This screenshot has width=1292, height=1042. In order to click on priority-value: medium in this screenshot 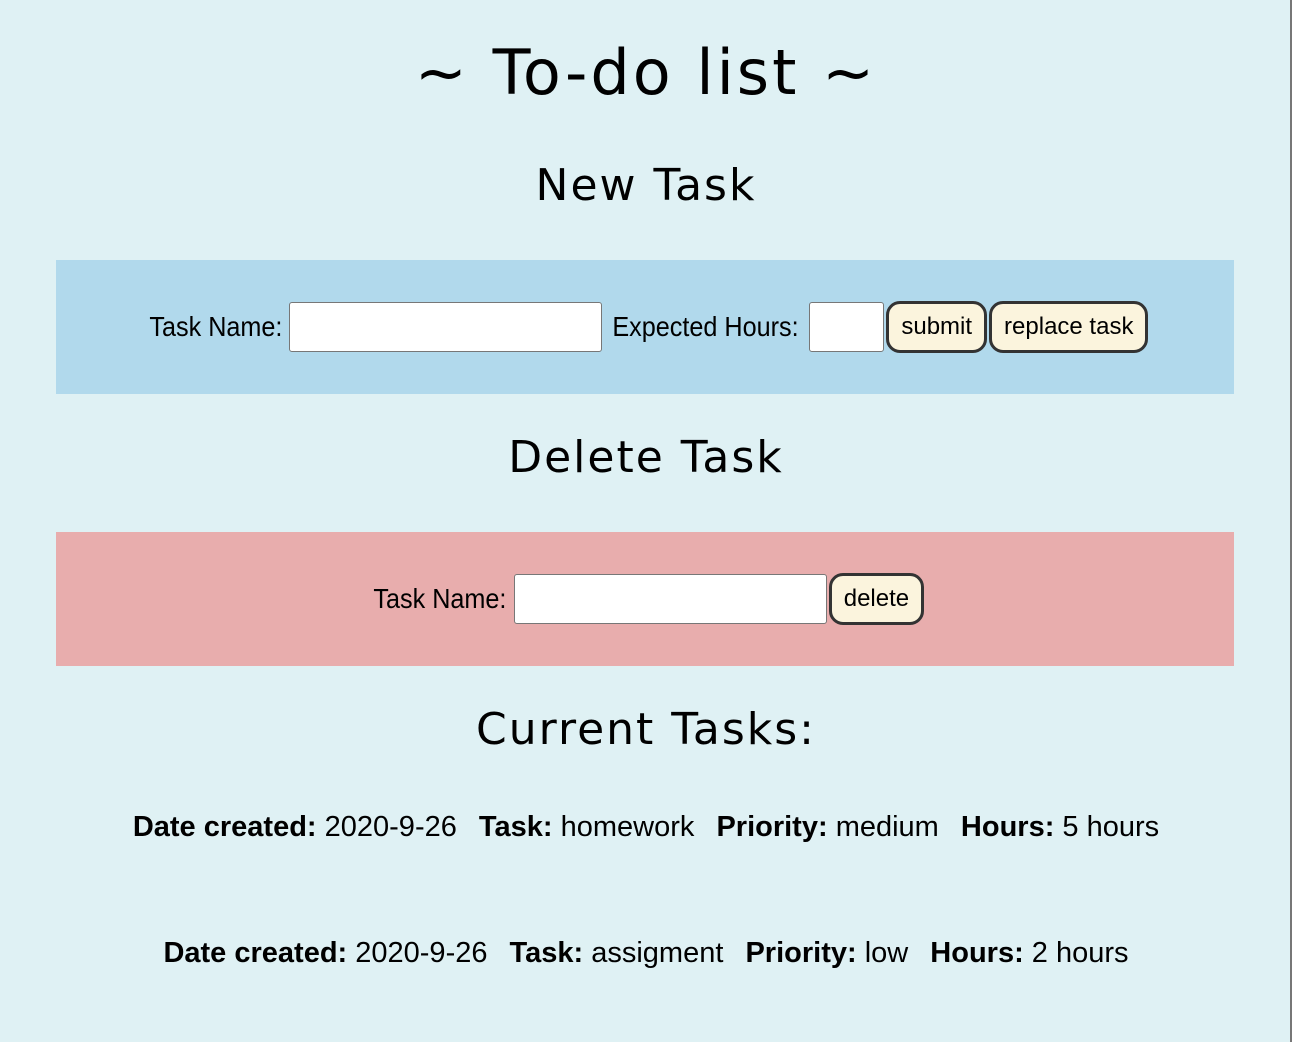, I will do `click(887, 827)`.